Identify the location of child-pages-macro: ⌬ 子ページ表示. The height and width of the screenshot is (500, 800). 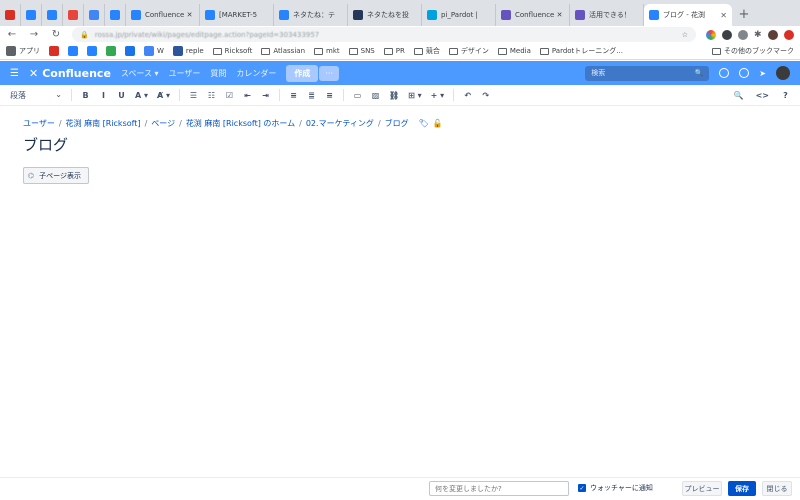
(56, 175).